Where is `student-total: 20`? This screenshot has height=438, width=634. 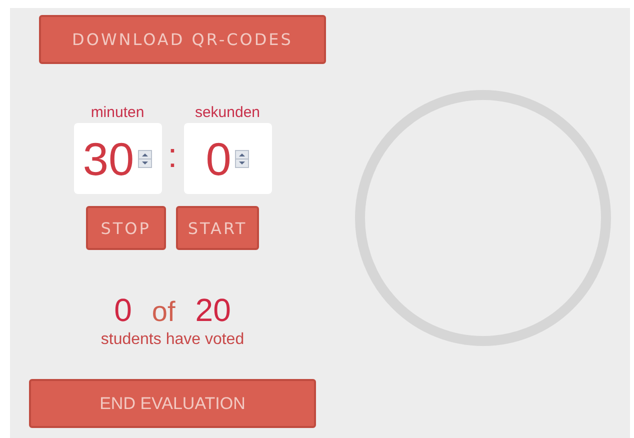
student-total: 20 is located at coordinates (213, 310).